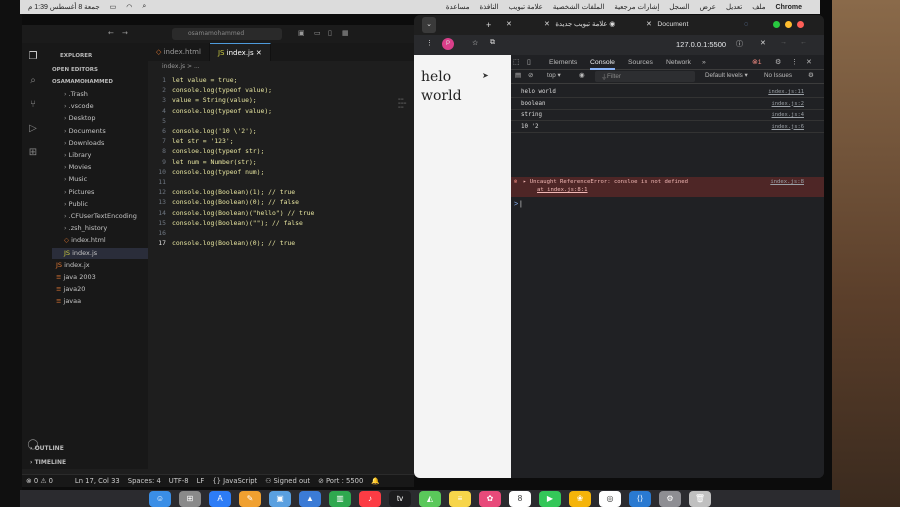 Image resolution: width=900 pixels, height=507 pixels. I want to click on vscode-icon: ⟨⟩, so click(640, 498).